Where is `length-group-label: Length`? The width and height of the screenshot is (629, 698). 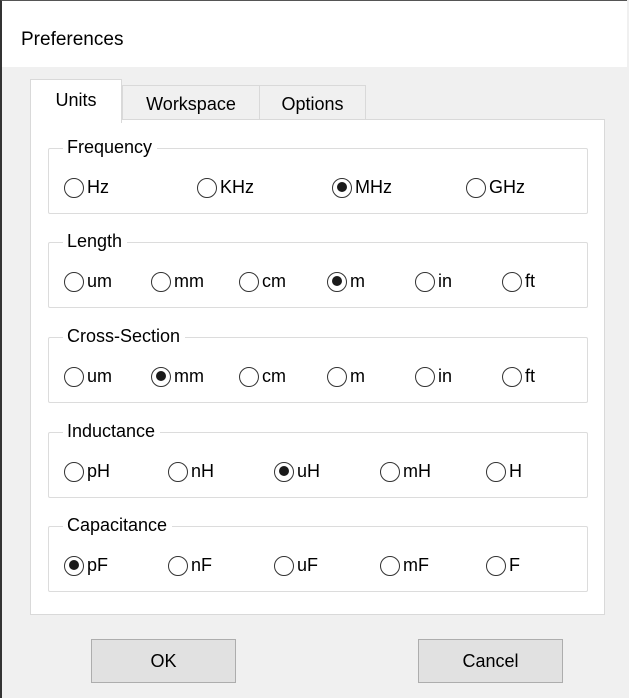
length-group-label: Length is located at coordinates (95, 241).